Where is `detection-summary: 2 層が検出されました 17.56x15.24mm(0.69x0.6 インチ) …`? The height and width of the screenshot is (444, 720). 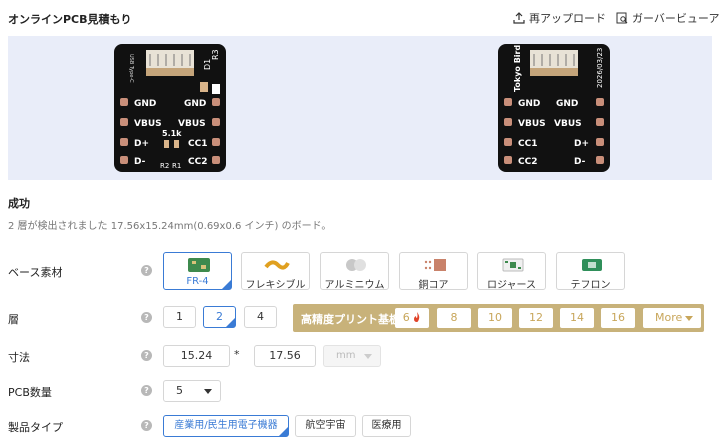
detection-summary: 2 層が検出されました 17.56x15.24mm(0.69x0.6 インチ) … is located at coordinates (170, 226).